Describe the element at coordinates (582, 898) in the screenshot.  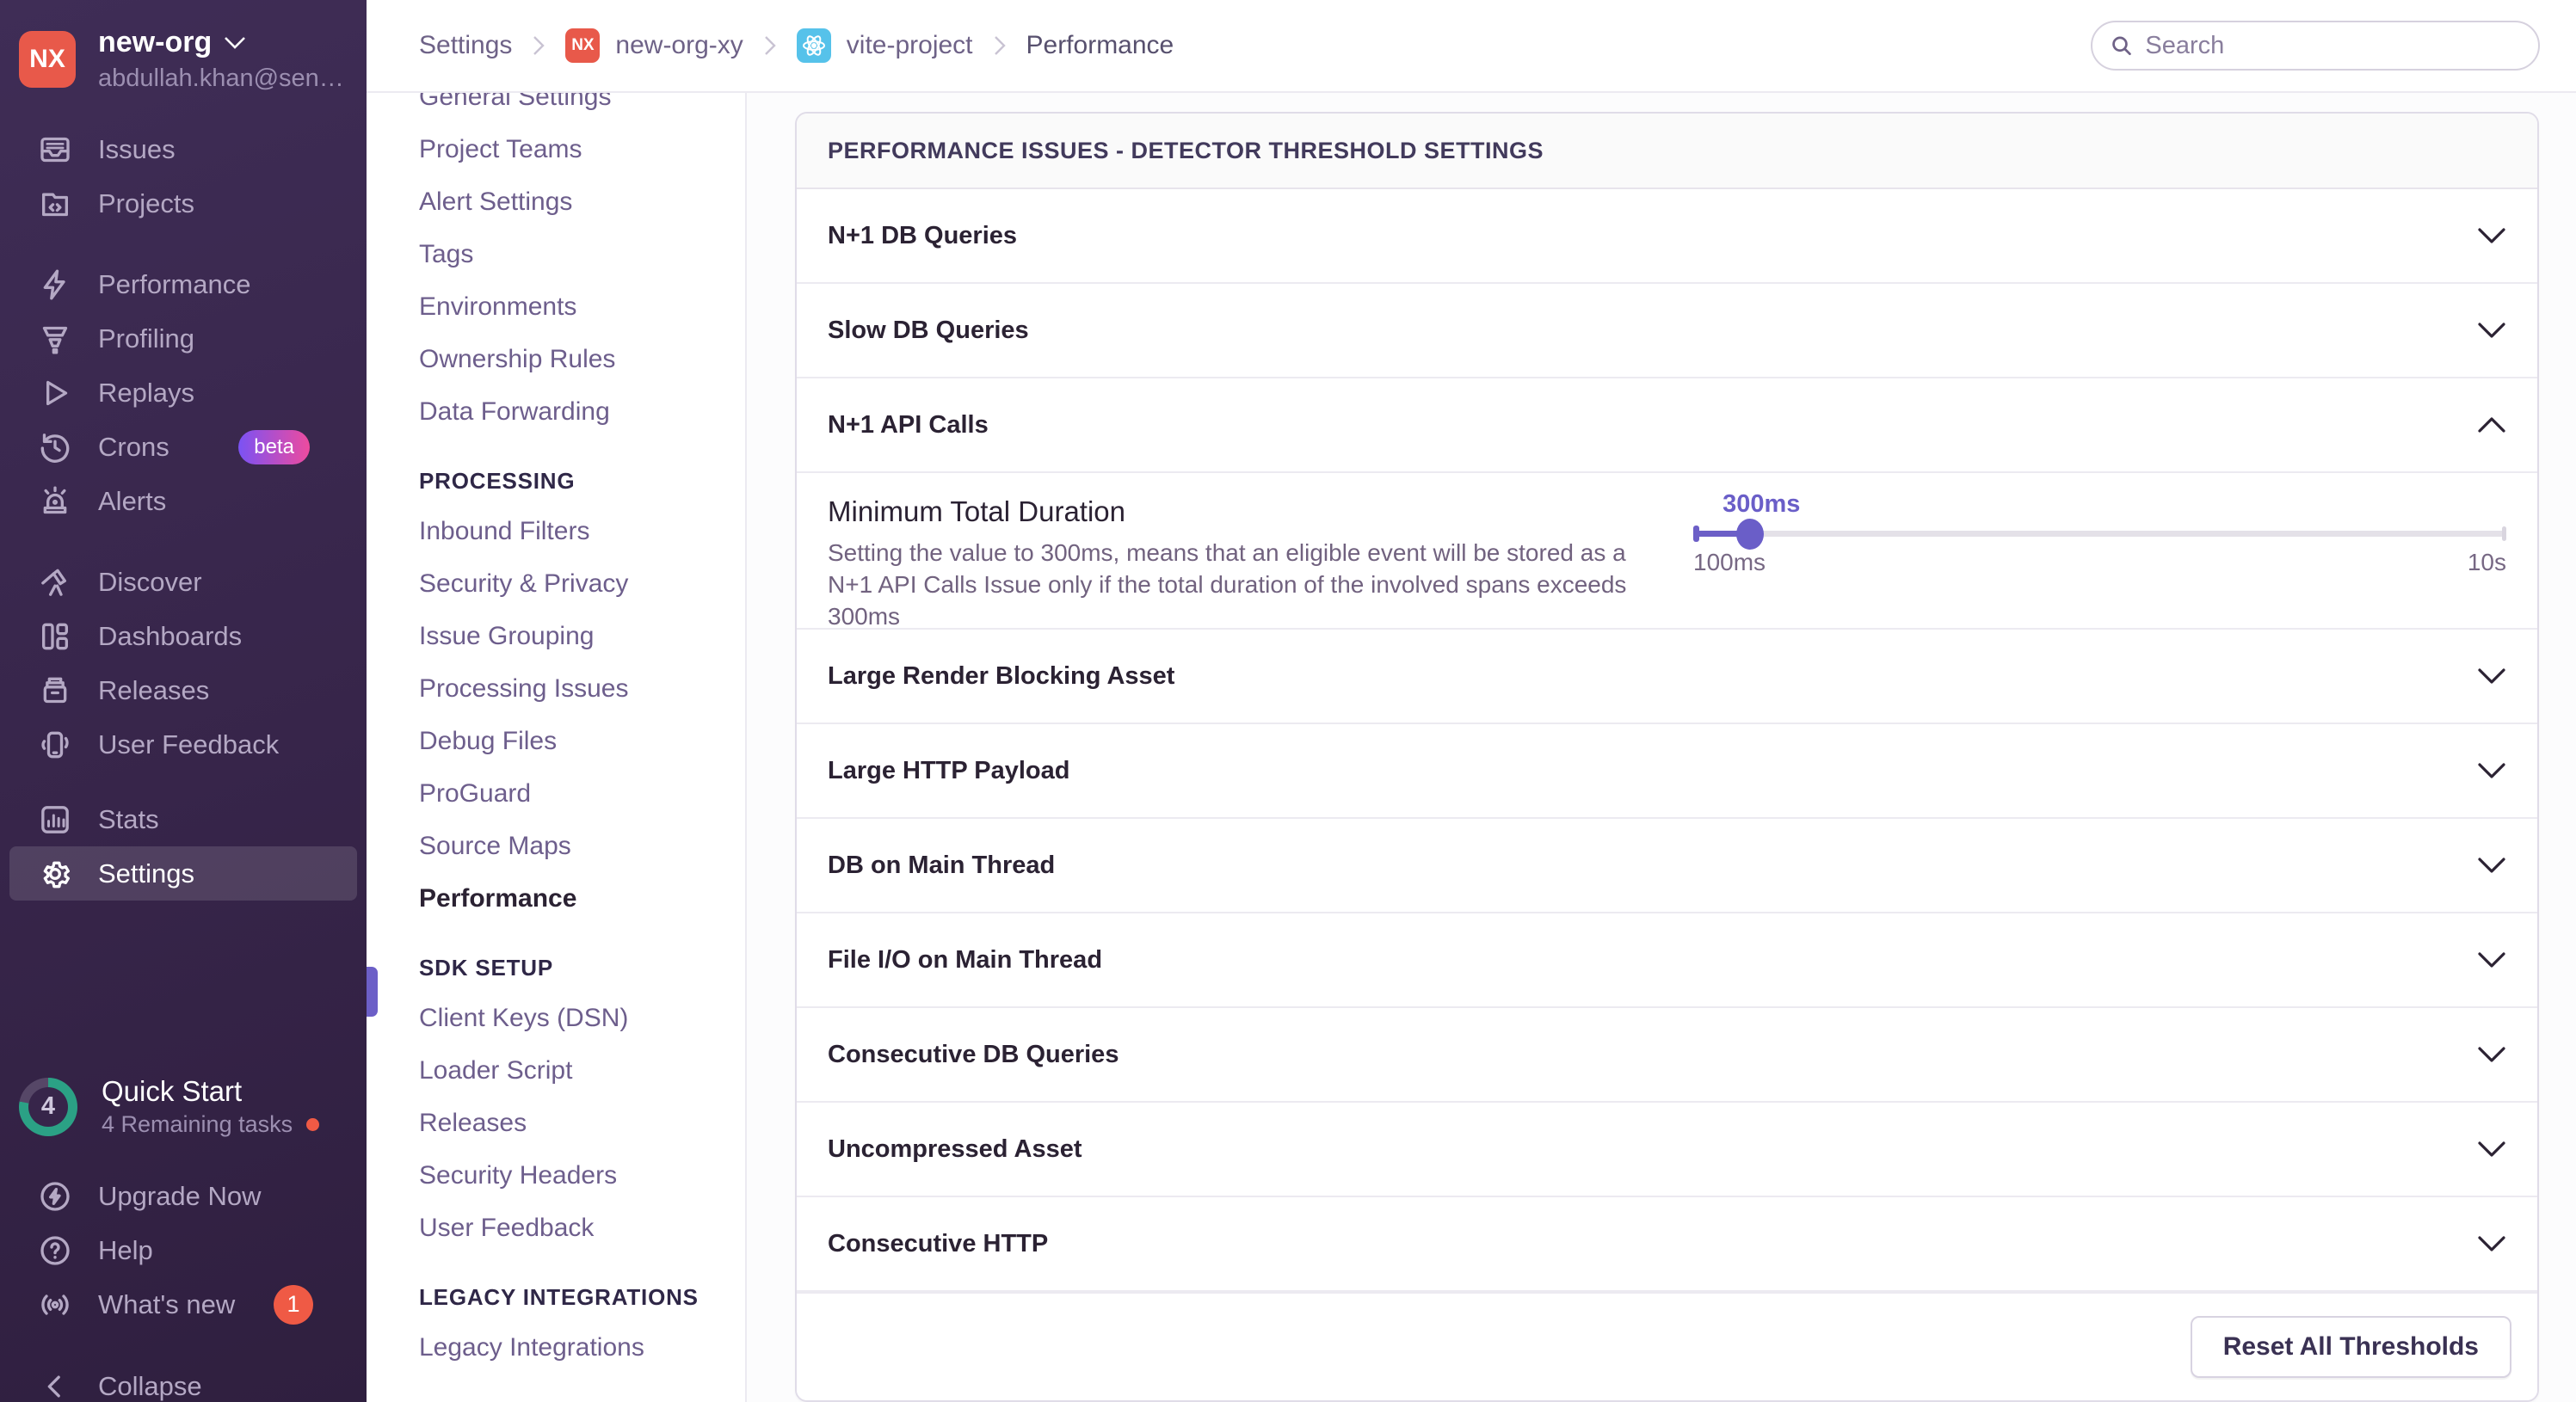
I see `settings-nav-performance: Performance` at that location.